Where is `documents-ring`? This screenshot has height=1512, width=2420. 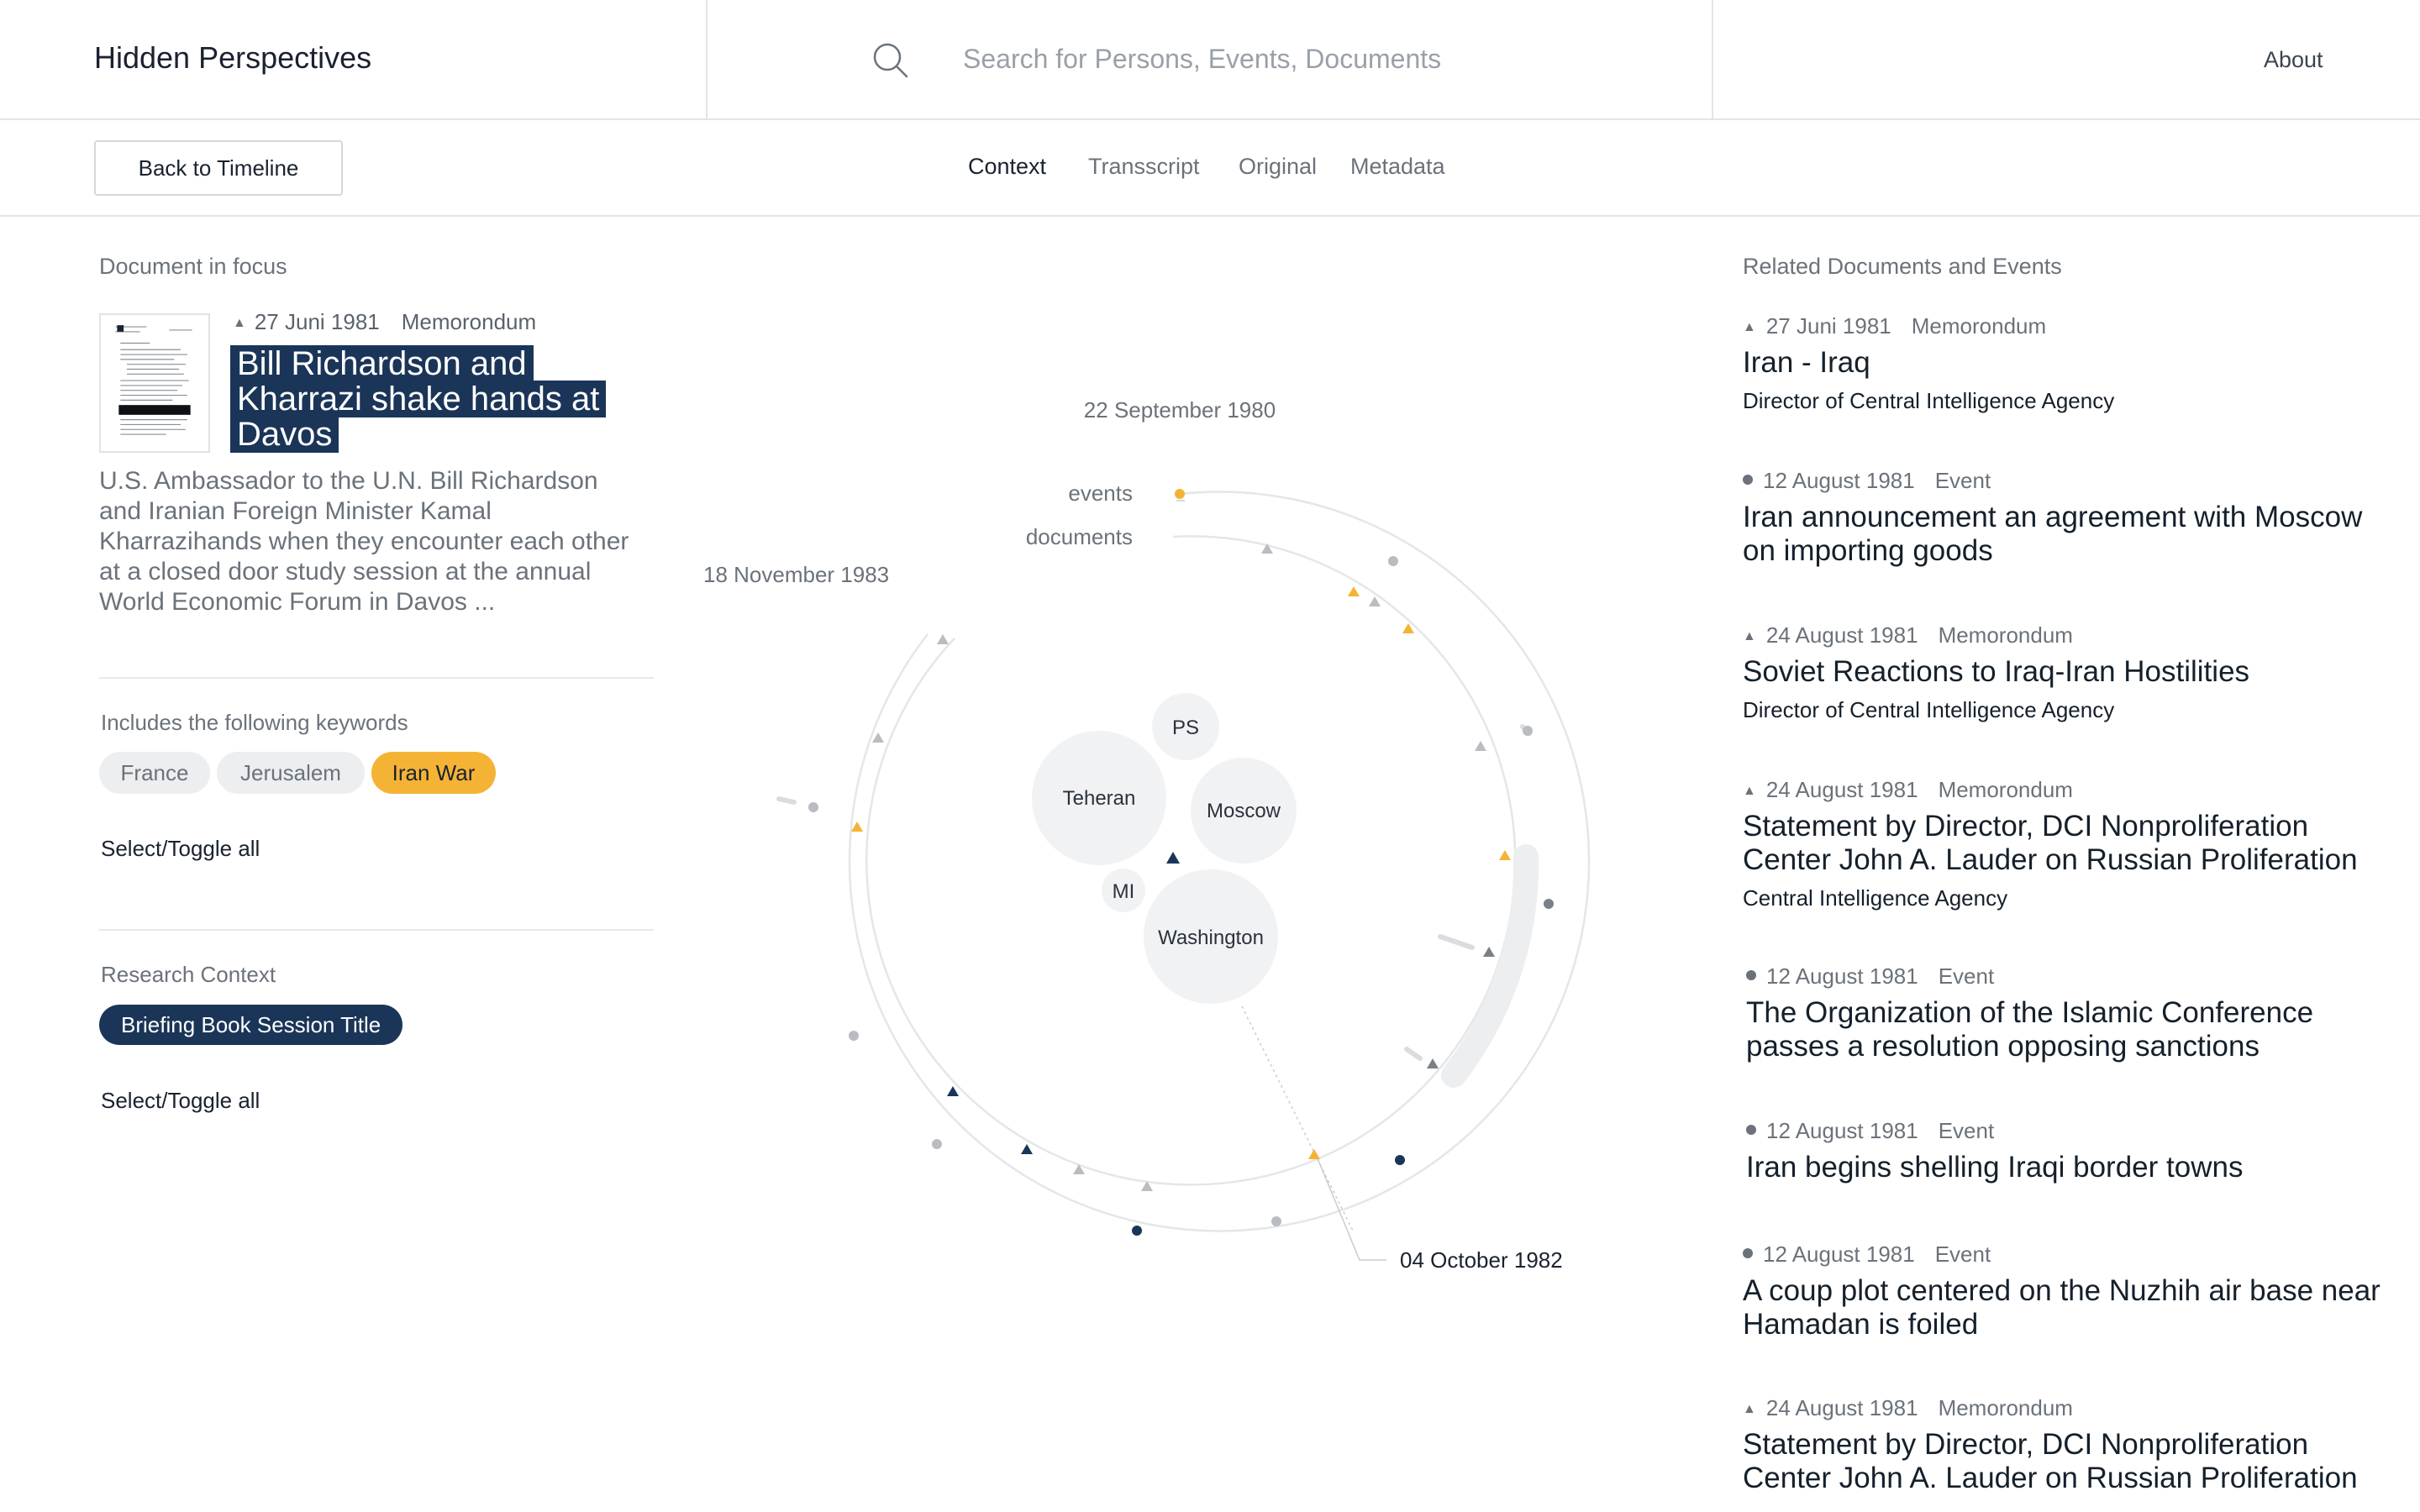 documents-ring is located at coordinates (1191, 860).